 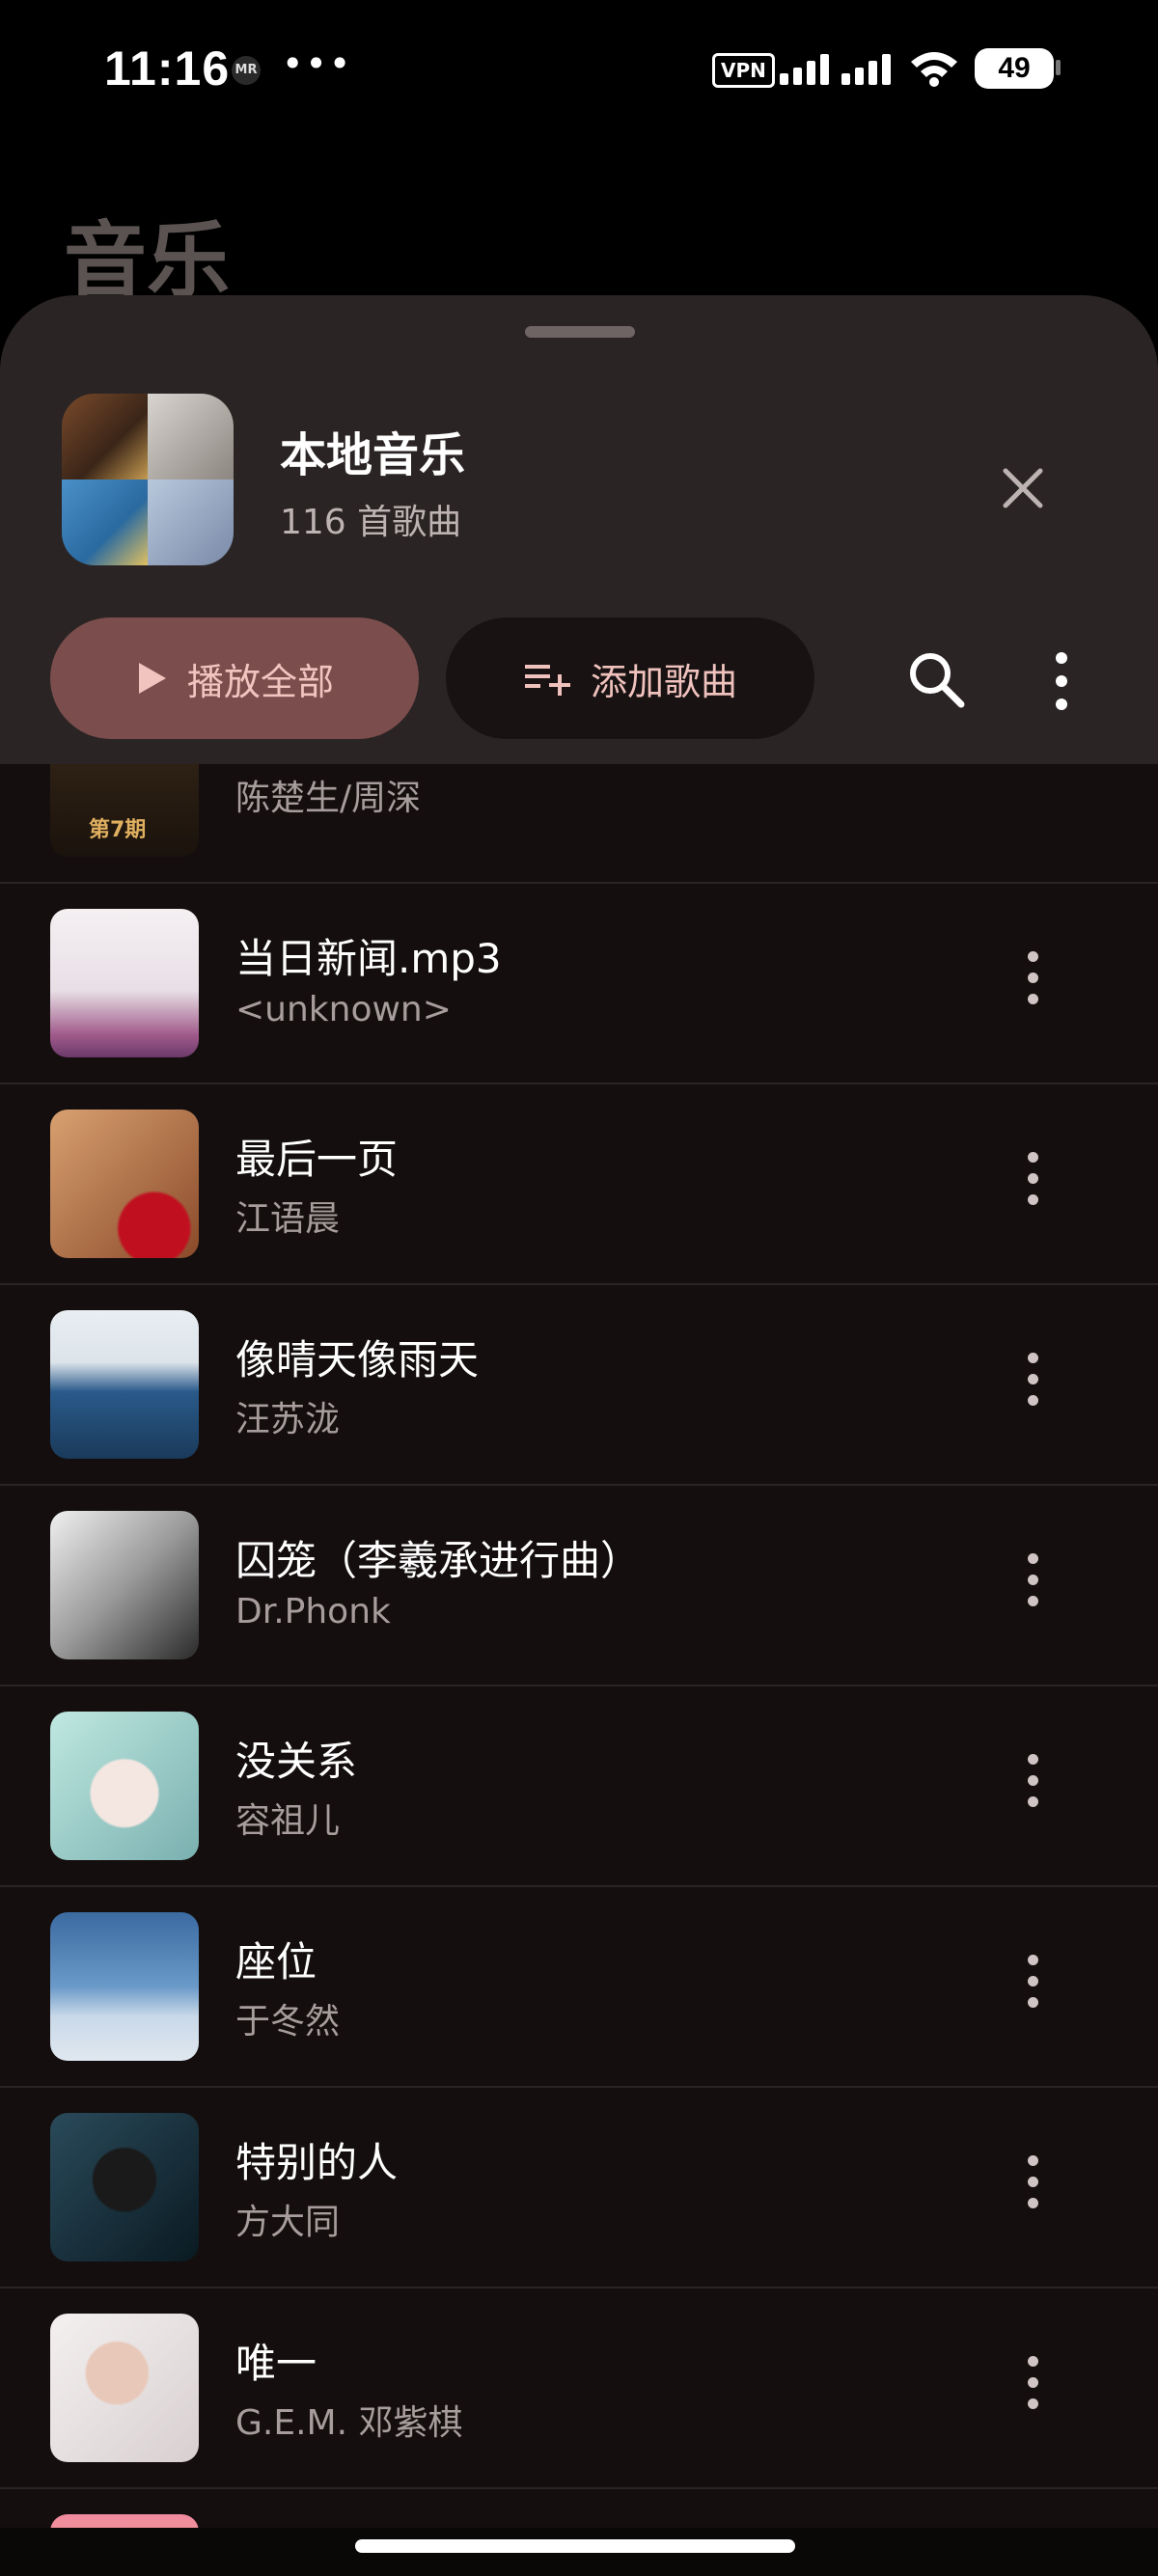 I want to click on play-all-button: 播放全部, so click(x=234, y=678).